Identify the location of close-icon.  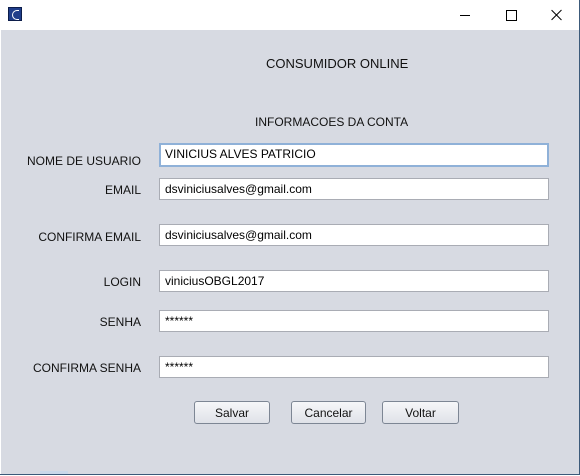
(557, 15).